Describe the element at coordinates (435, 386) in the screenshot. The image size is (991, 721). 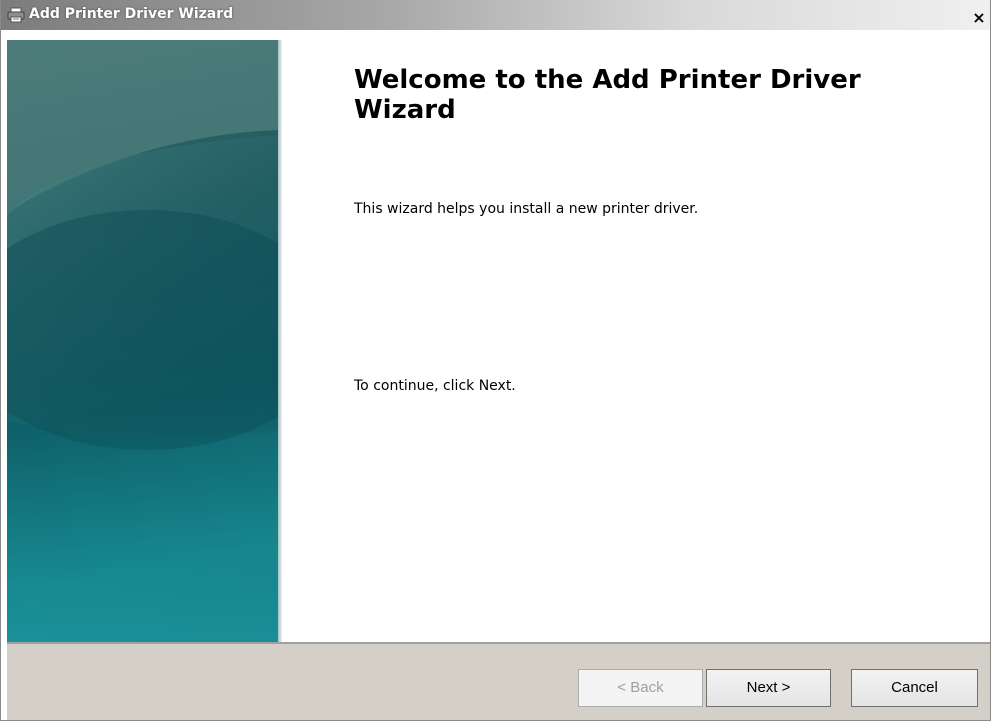
I see `continue-instruction: To continue, click Next.` at that location.